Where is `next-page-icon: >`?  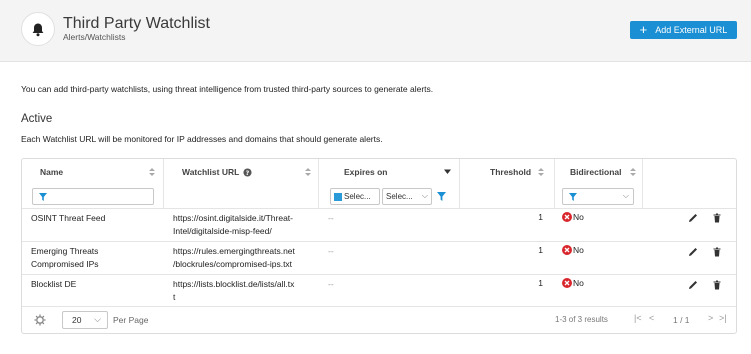
next-page-icon: > is located at coordinates (710, 318).